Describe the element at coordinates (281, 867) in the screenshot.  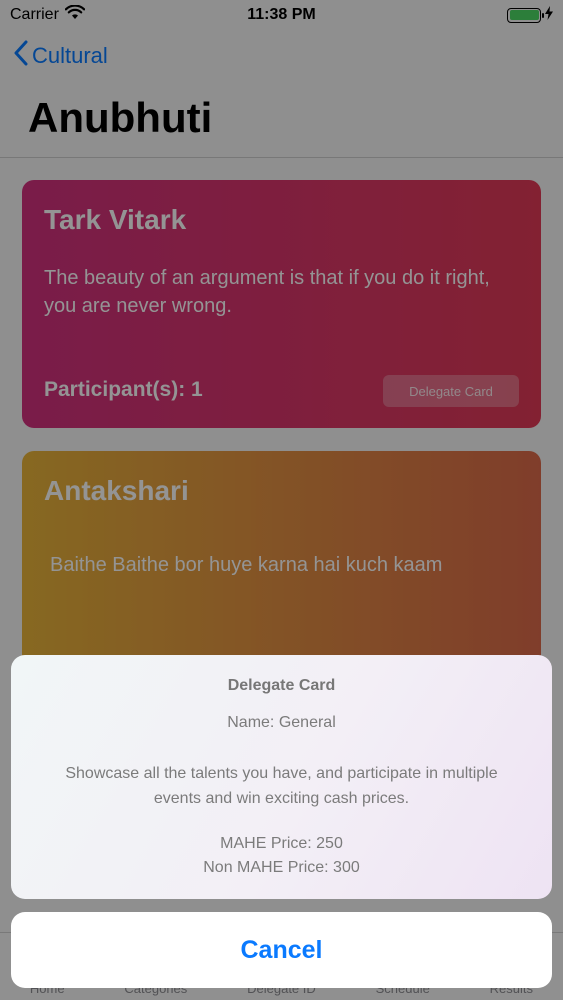
I see `sheet-non-mahe-price: Non MAHE Price: 300` at that location.